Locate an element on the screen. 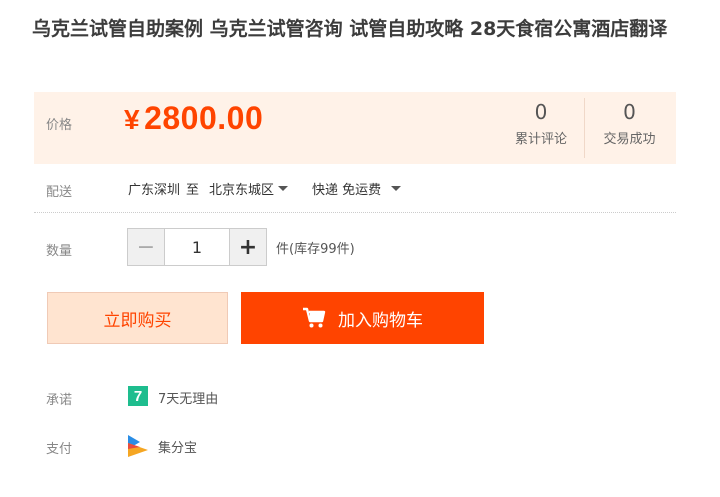 This screenshot has width=720, height=497. seven-day-return-icon: 7 is located at coordinates (138, 396).